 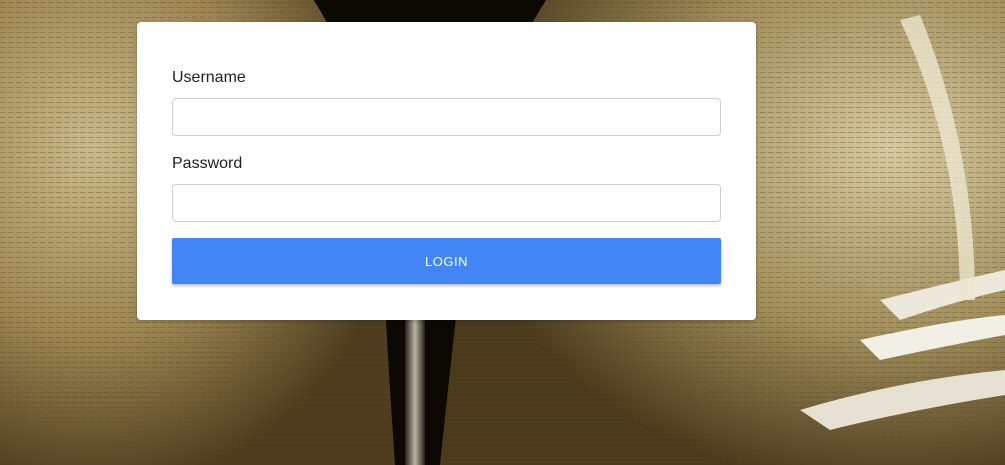 I want to click on password-label: Password, so click(x=207, y=163).